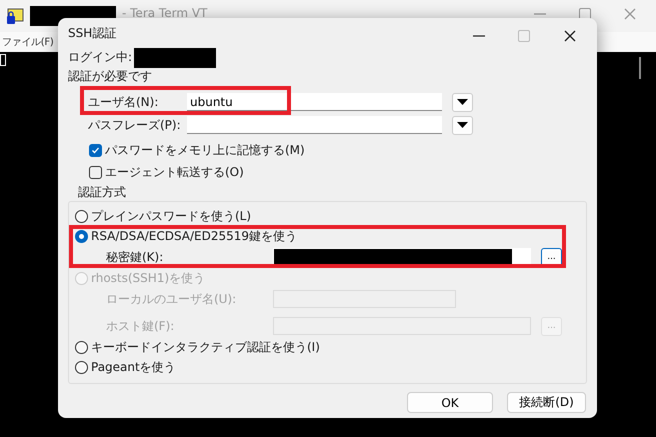 The width and height of the screenshot is (656, 437). I want to click on close-icon, so click(570, 36).